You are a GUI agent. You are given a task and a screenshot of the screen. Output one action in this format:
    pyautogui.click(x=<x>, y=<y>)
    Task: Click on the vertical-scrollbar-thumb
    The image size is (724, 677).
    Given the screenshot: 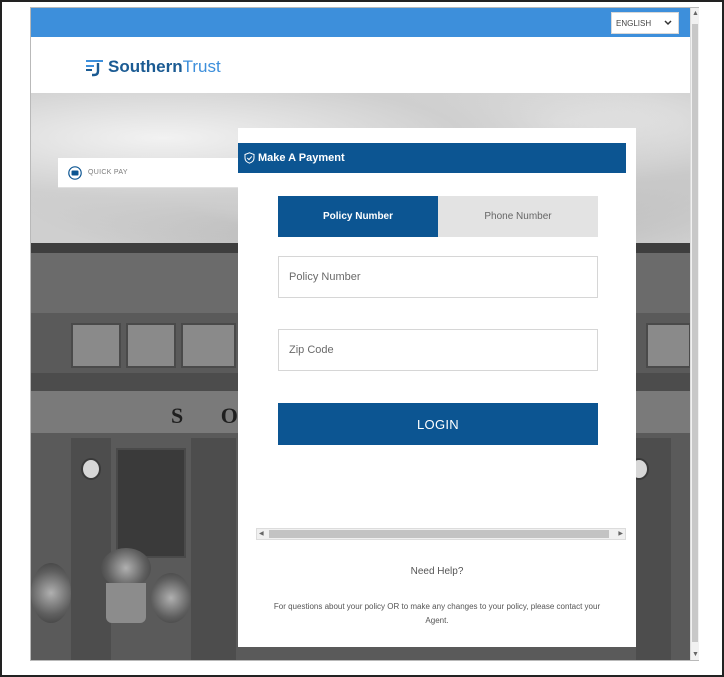 What is the action you would take?
    pyautogui.click(x=695, y=333)
    